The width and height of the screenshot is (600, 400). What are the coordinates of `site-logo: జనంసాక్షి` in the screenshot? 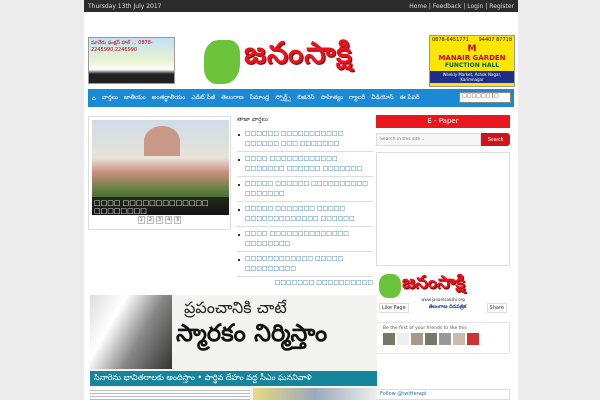 It's located at (302, 60).